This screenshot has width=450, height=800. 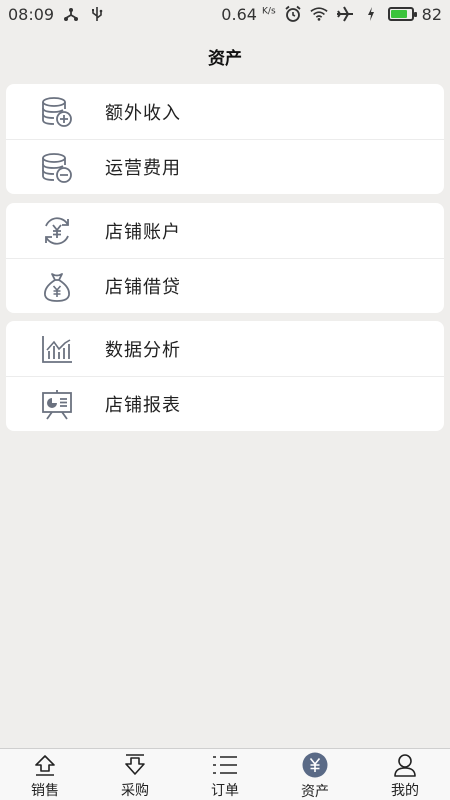 What do you see at coordinates (45, 791) in the screenshot?
I see `tab-label: 销售` at bounding box center [45, 791].